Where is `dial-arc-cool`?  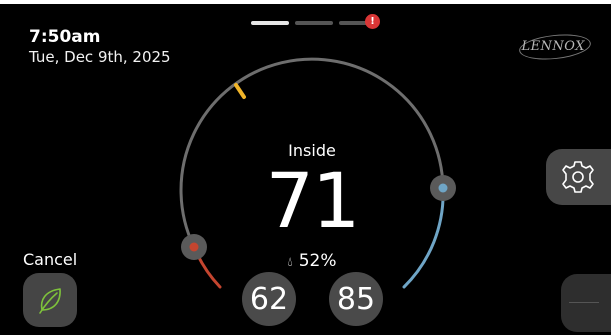
dial-arc-cool is located at coordinates (423, 237).